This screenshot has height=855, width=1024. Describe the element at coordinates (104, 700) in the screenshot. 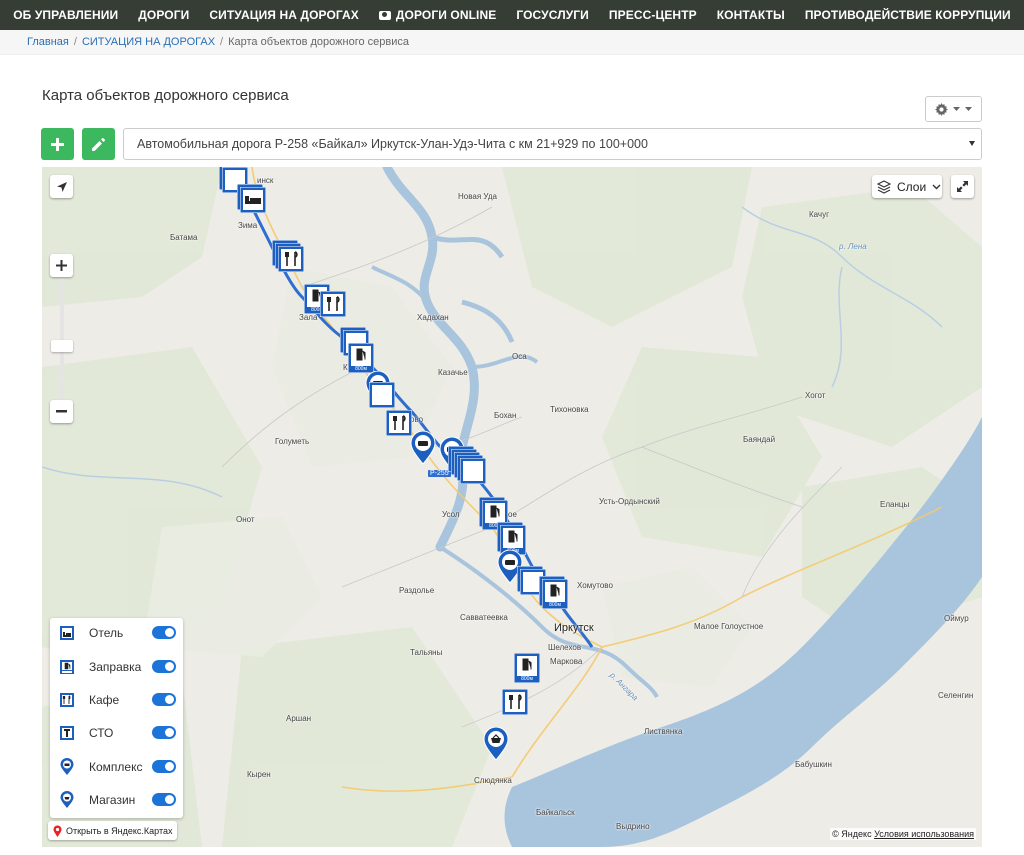

I see `legend-label: Кафе` at that location.